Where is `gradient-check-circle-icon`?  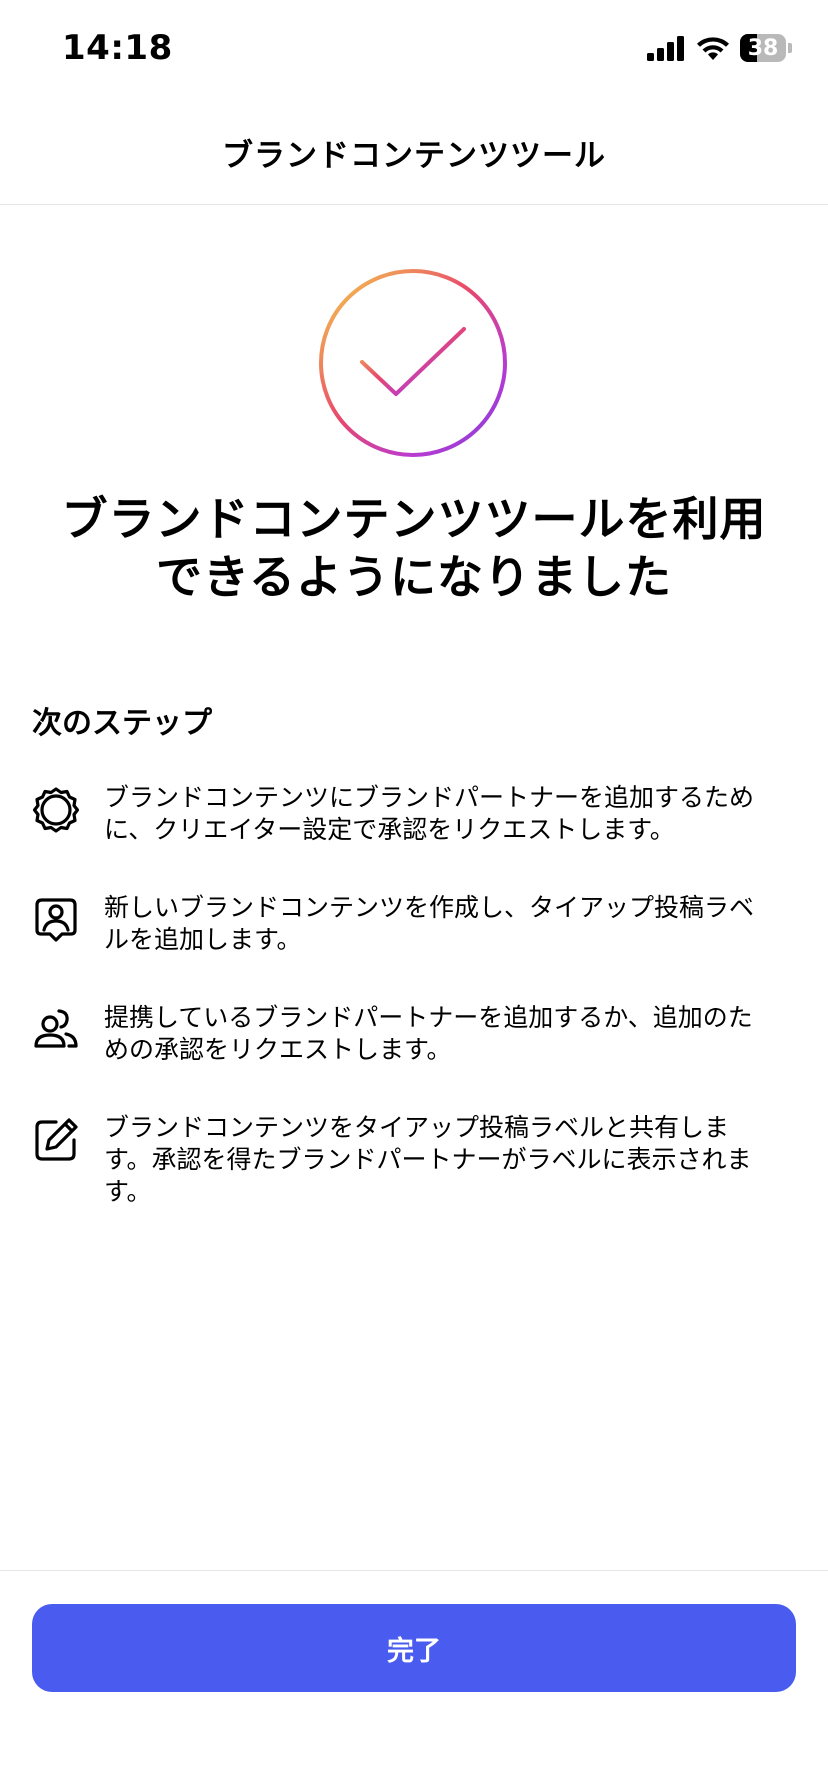 gradient-check-circle-icon is located at coordinates (413, 363).